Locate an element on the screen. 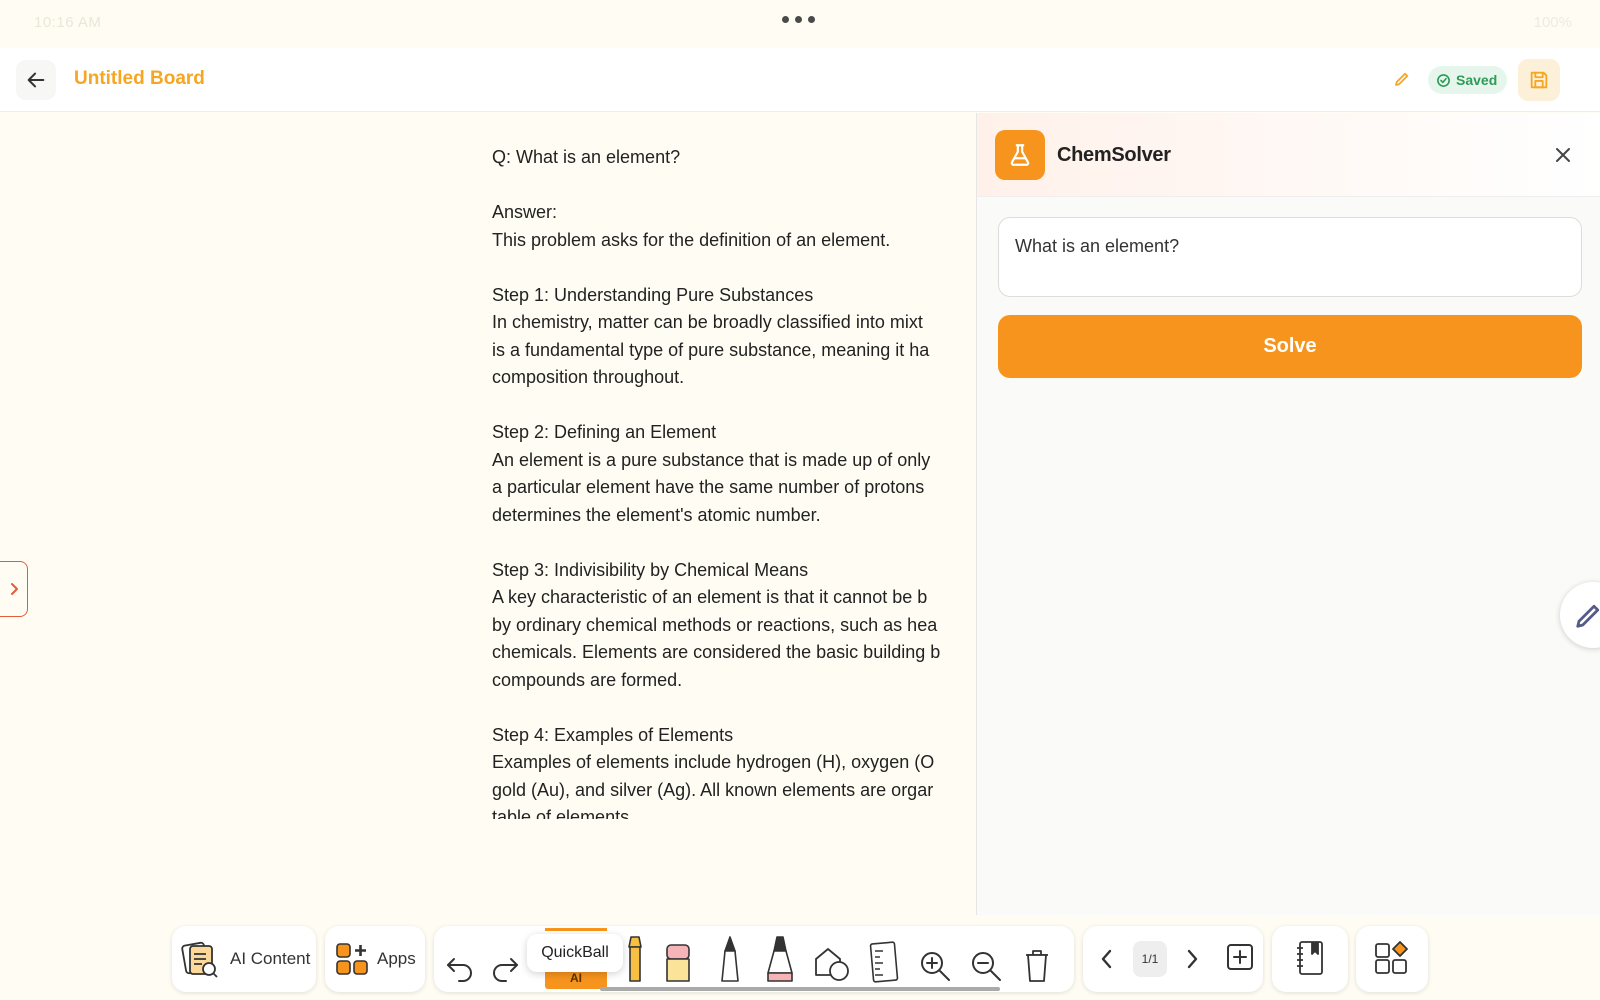 Image resolution: width=1600 pixels, height=1000 pixels. status-bar: 10:16 AM 100% is located at coordinates (800, 24).